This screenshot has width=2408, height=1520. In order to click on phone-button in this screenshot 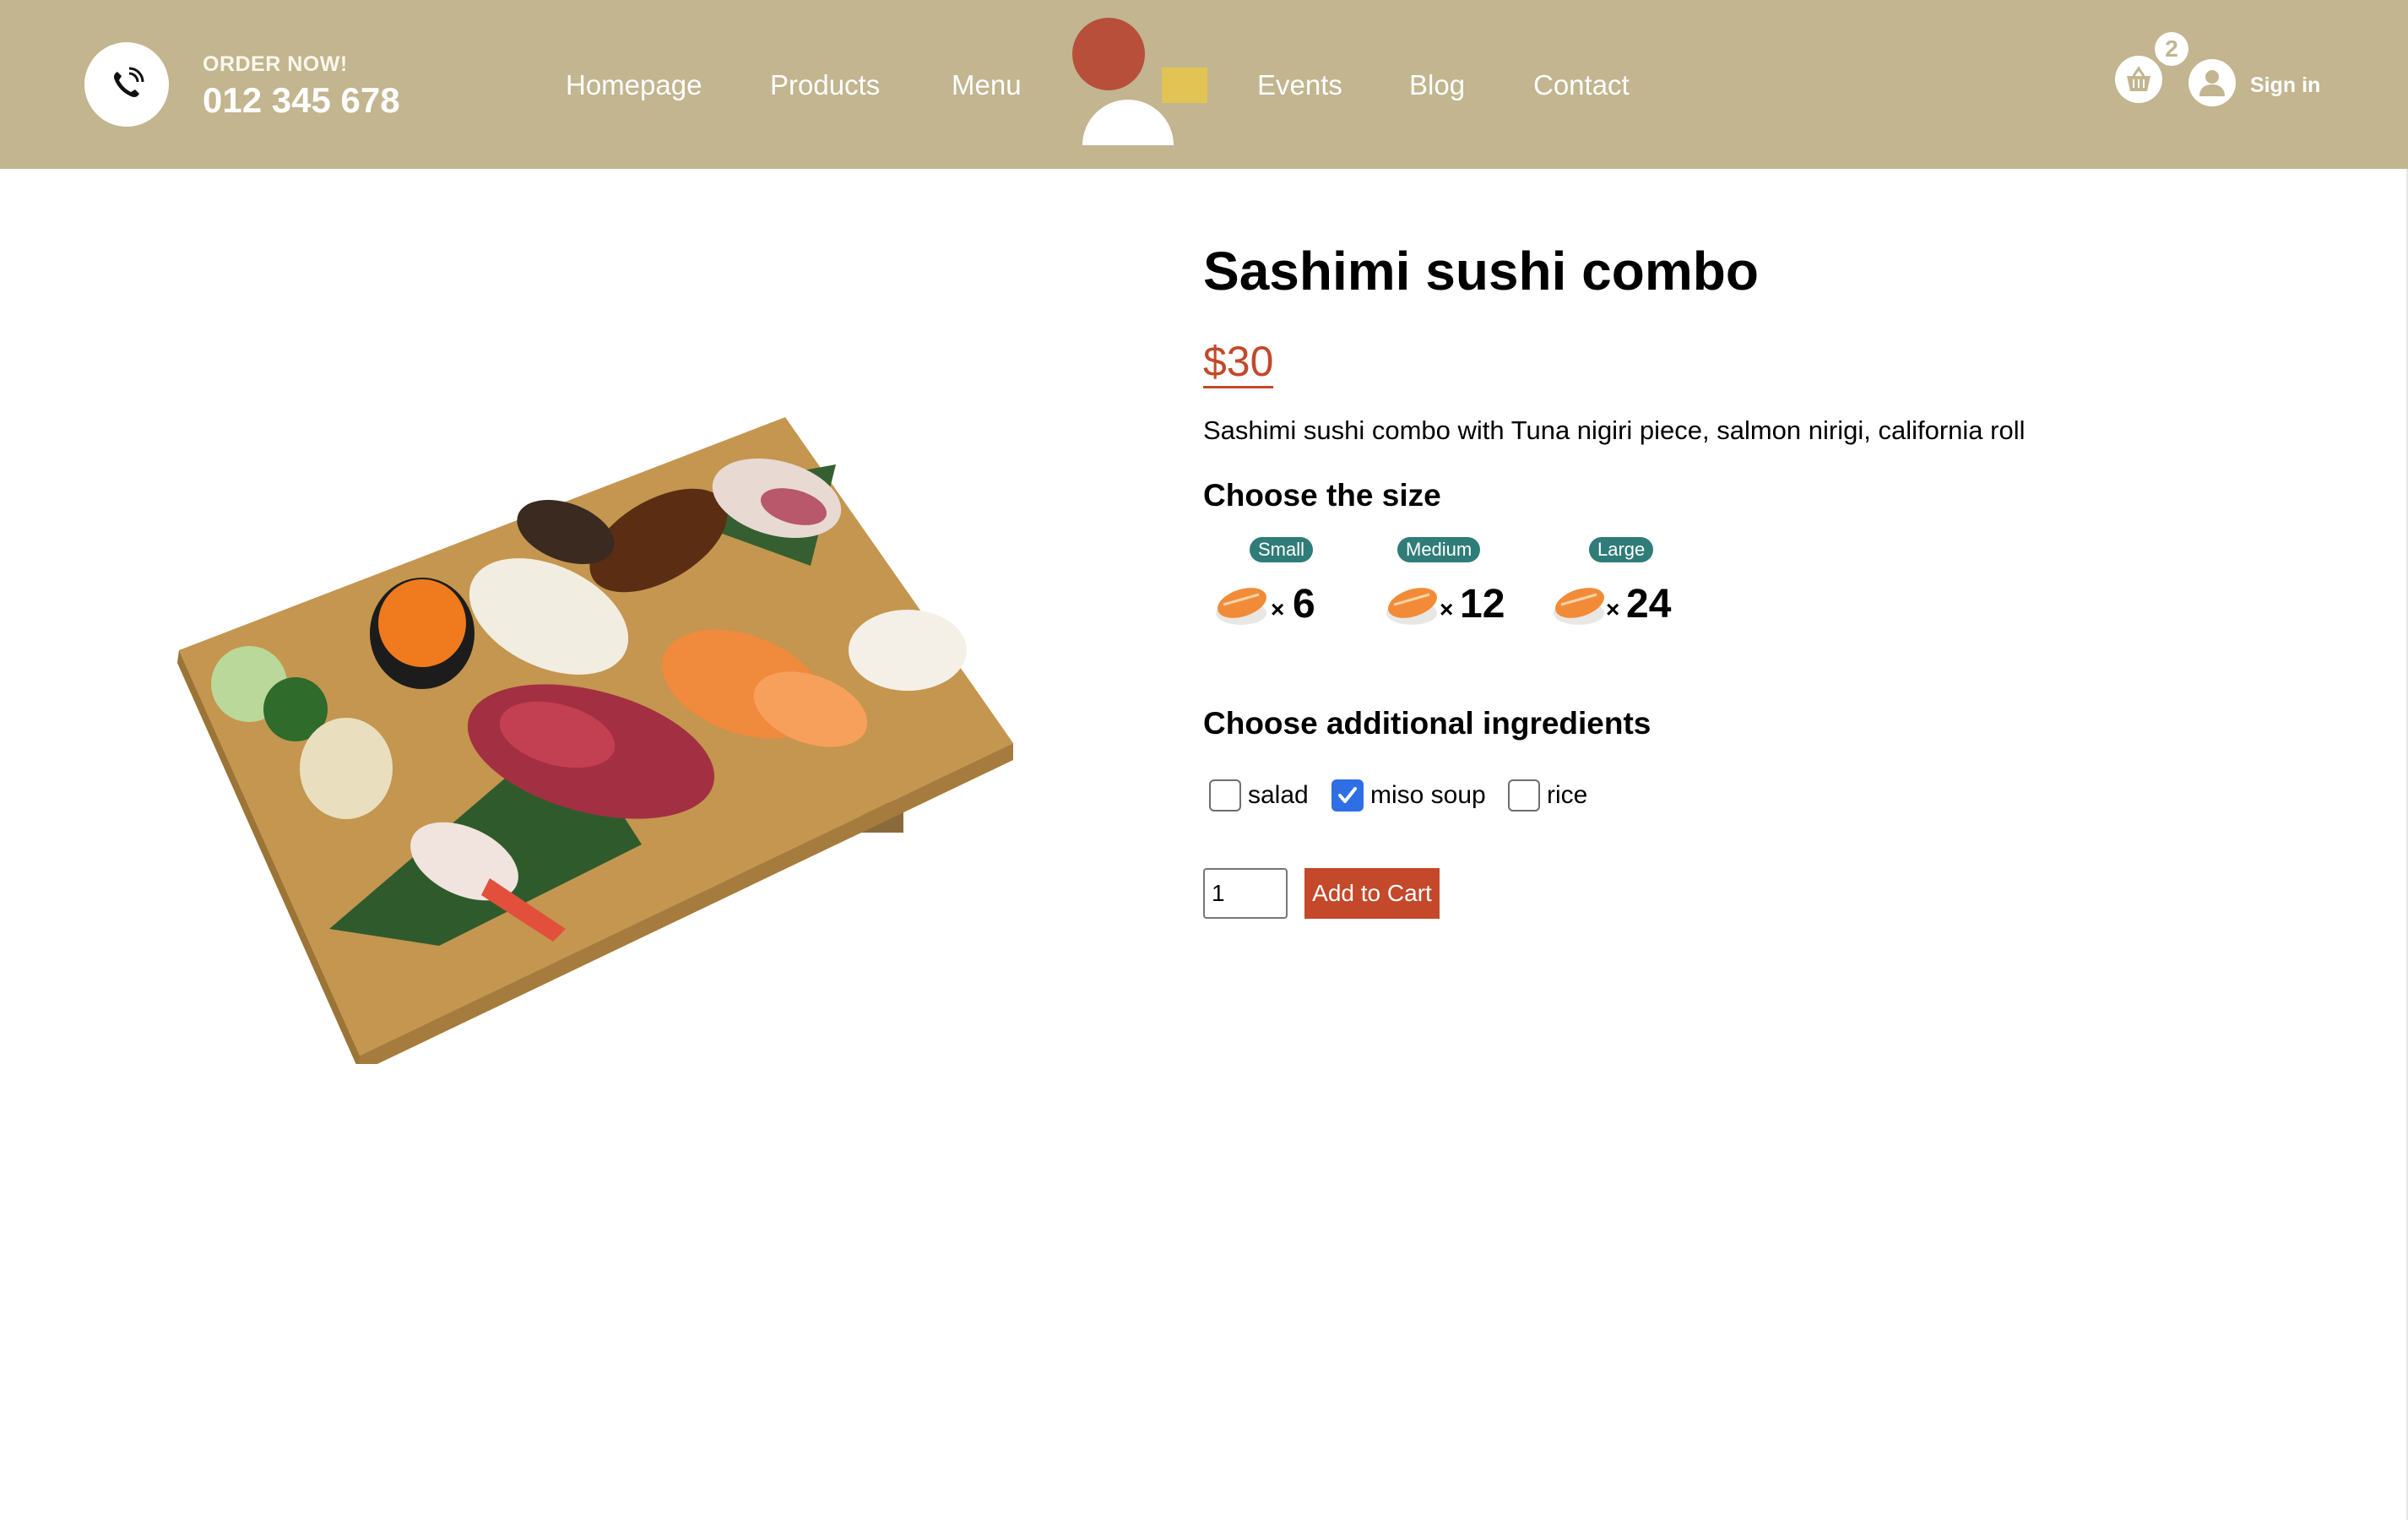, I will do `click(127, 84)`.